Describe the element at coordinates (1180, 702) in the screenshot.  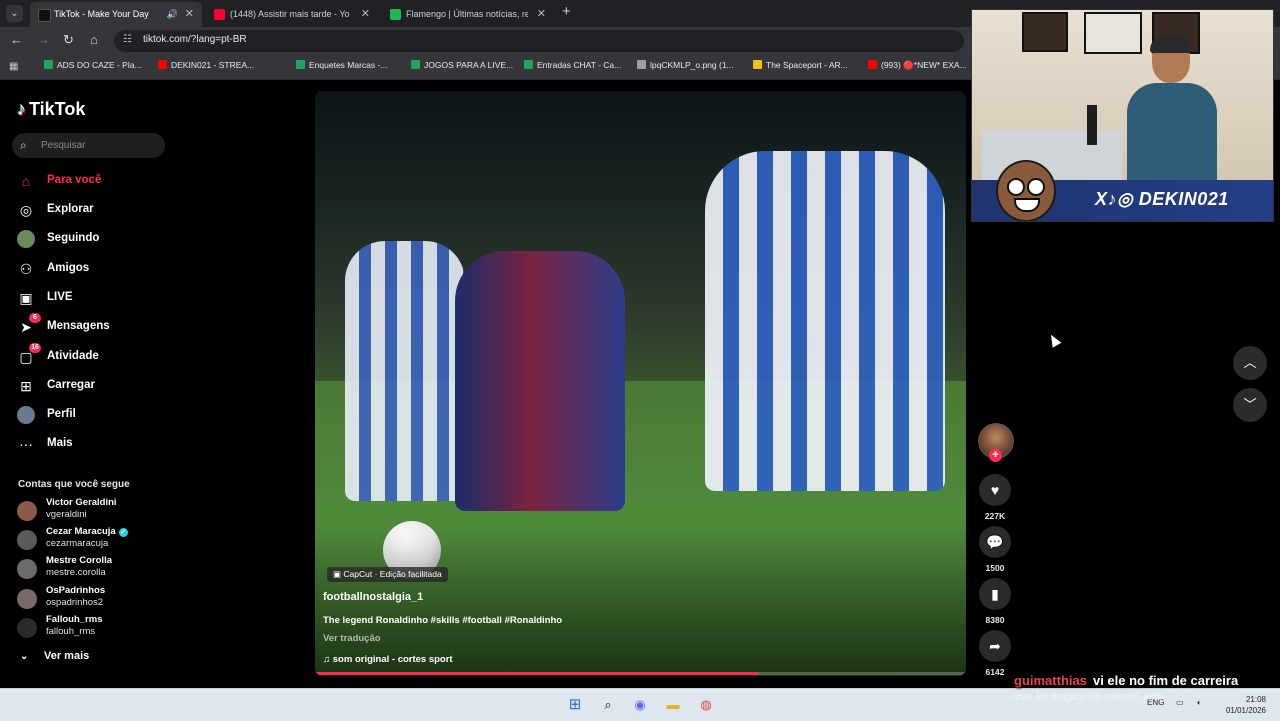
I see `network-icon: ▭` at that location.